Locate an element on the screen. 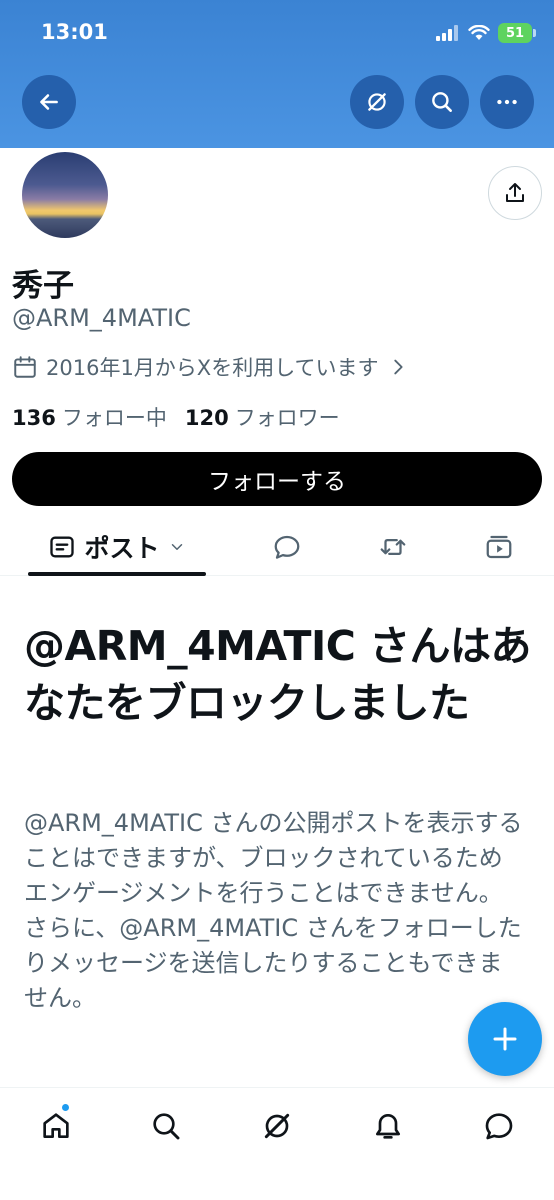 The image size is (554, 1200). active-tab-indicator is located at coordinates (117, 574).